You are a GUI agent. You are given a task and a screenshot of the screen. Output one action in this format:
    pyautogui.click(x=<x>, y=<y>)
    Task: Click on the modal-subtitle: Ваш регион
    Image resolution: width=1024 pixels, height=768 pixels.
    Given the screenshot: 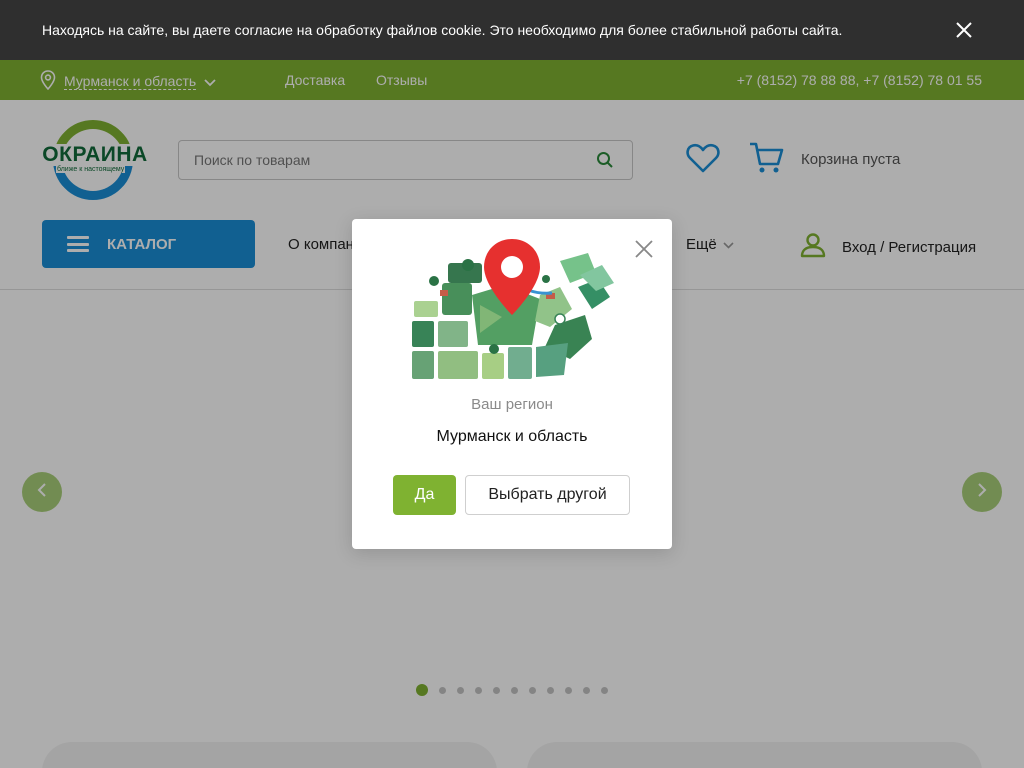 What is the action you would take?
    pyautogui.click(x=512, y=404)
    